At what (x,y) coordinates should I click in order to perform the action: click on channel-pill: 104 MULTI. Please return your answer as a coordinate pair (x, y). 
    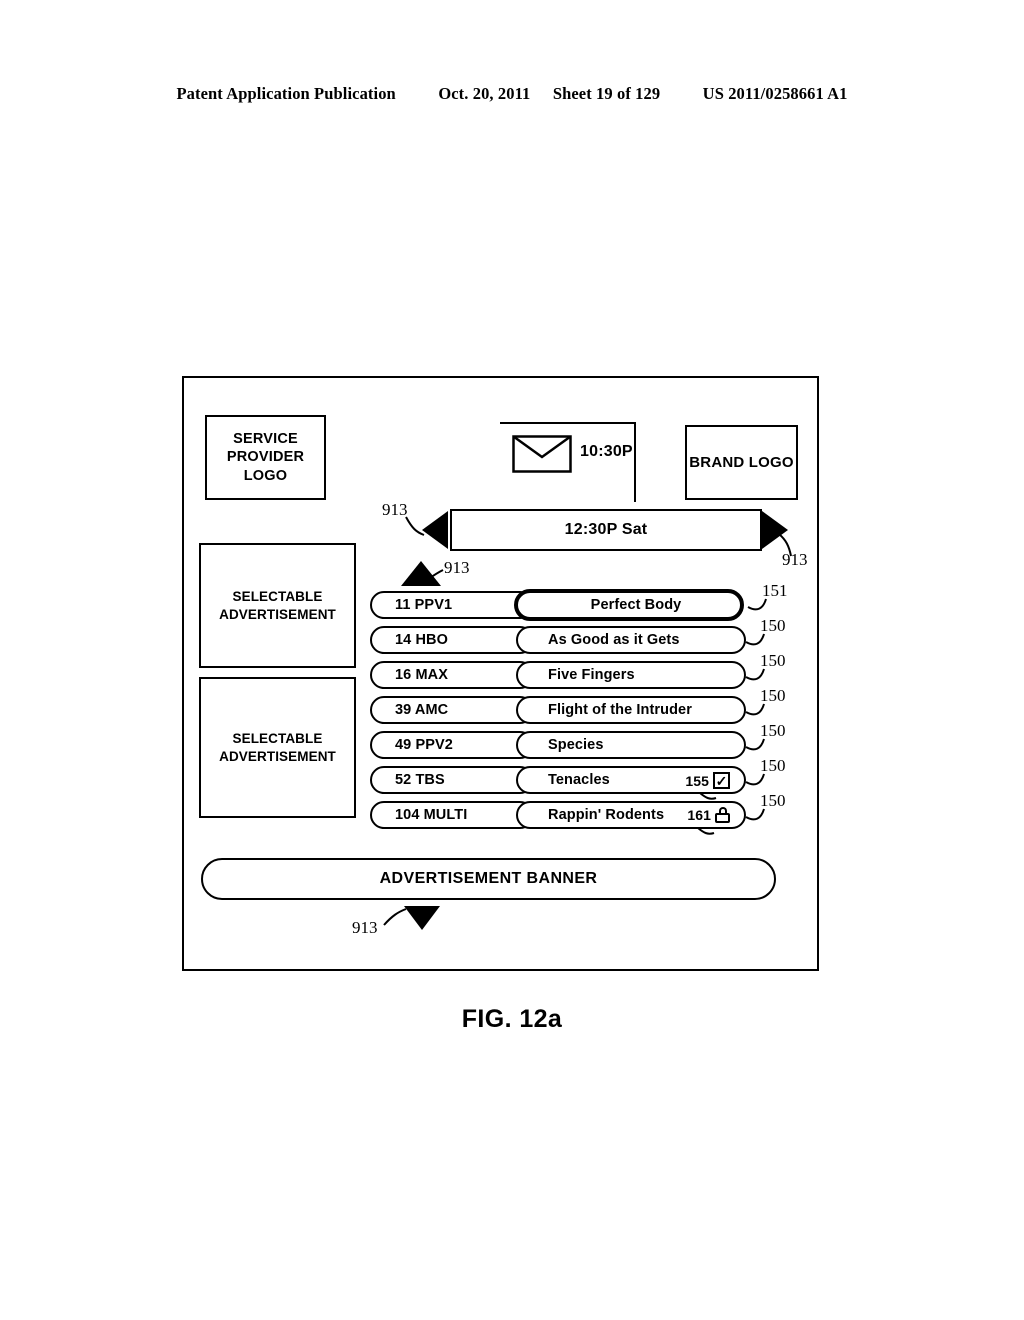
    Looking at the image, I should click on (452, 815).